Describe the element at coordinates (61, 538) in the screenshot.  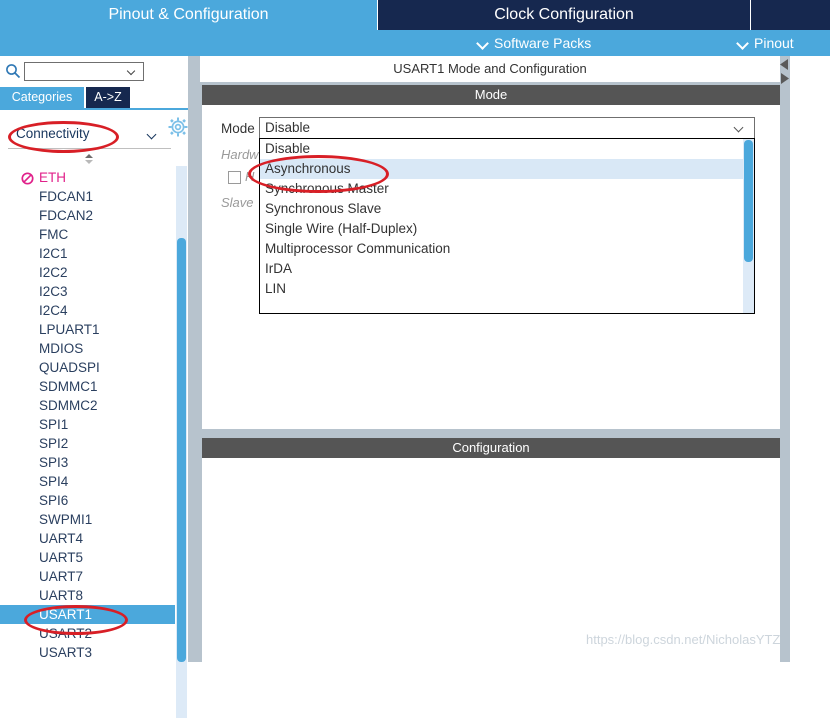
I see `list-item-label: UART4` at that location.